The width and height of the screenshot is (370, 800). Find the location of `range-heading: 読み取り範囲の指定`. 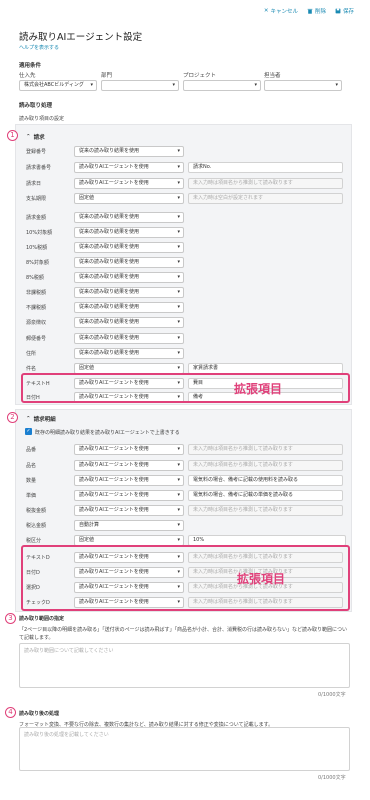

range-heading: 読み取り範囲の指定 is located at coordinates (42, 619).